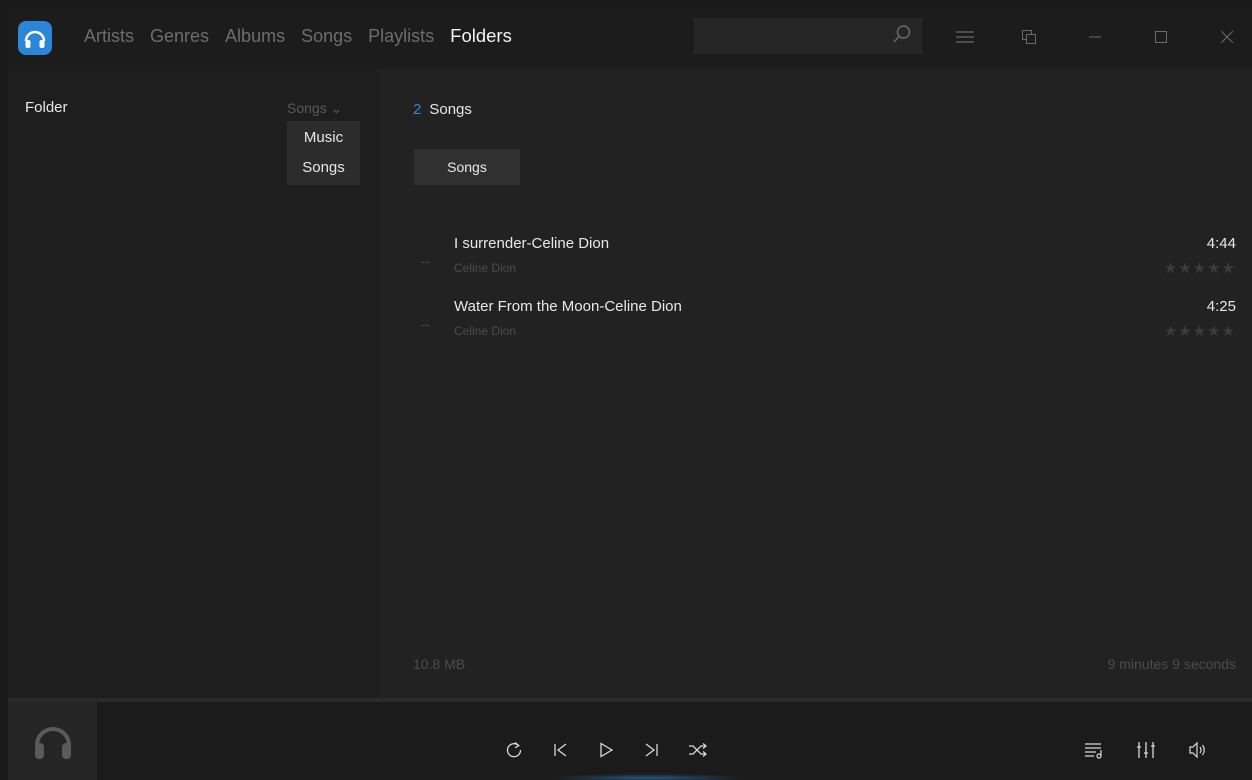  What do you see at coordinates (417, 109) in the screenshot?
I see `song-count-number: 2` at bounding box center [417, 109].